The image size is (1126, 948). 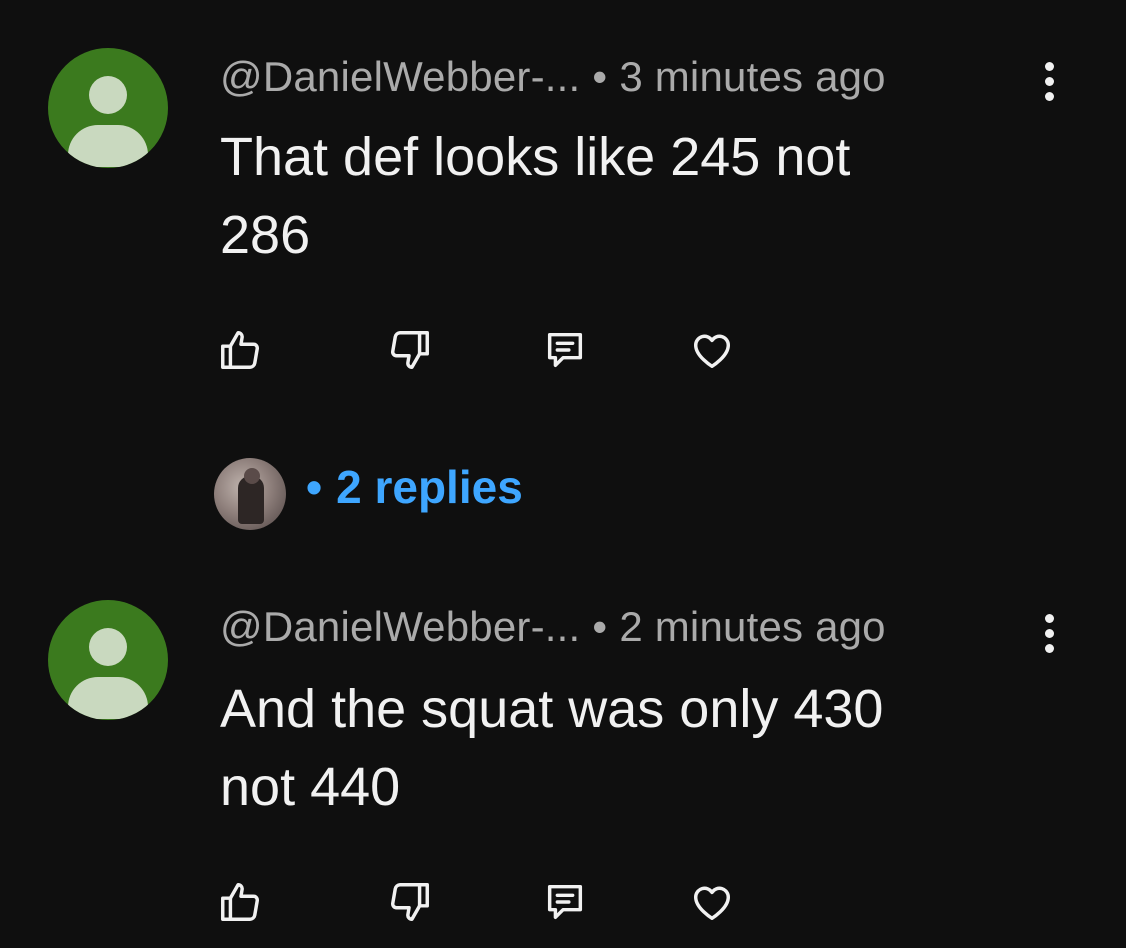 What do you see at coordinates (535, 196) in the screenshot?
I see `comment-text: That def looks like 245 not 286` at bounding box center [535, 196].